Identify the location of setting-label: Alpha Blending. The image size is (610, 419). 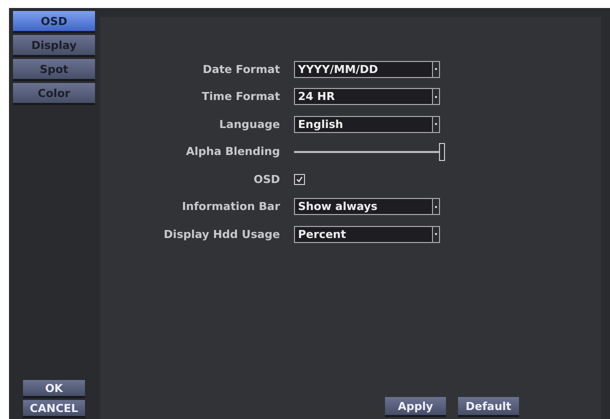
(232, 151).